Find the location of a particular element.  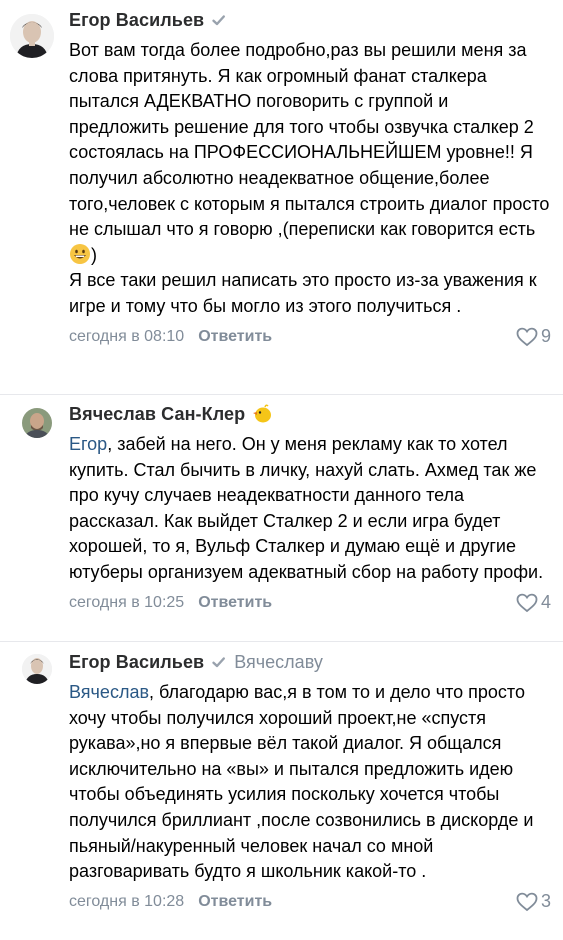

mention-link: Егор is located at coordinates (88, 444).